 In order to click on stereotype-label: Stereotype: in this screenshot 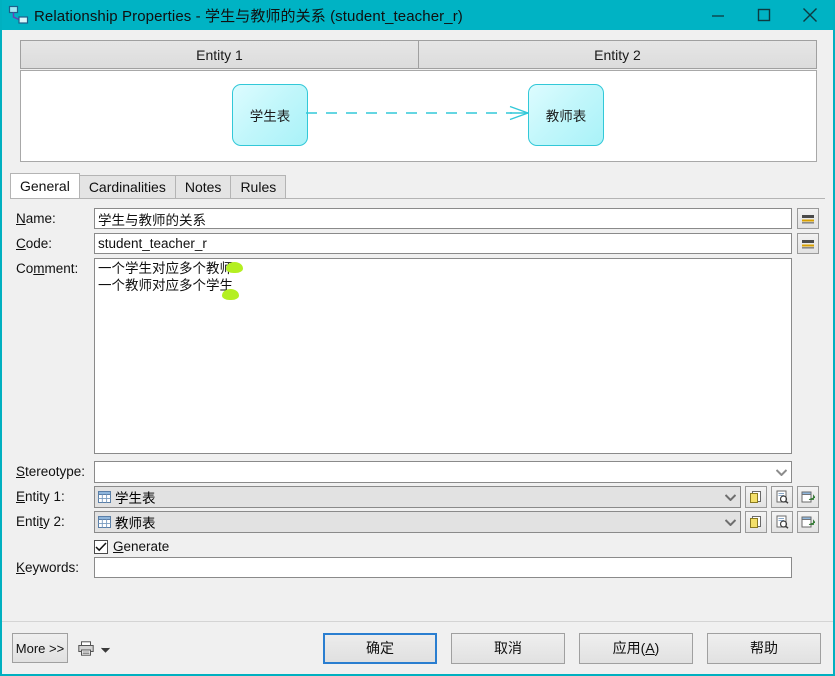, I will do `click(51, 471)`.